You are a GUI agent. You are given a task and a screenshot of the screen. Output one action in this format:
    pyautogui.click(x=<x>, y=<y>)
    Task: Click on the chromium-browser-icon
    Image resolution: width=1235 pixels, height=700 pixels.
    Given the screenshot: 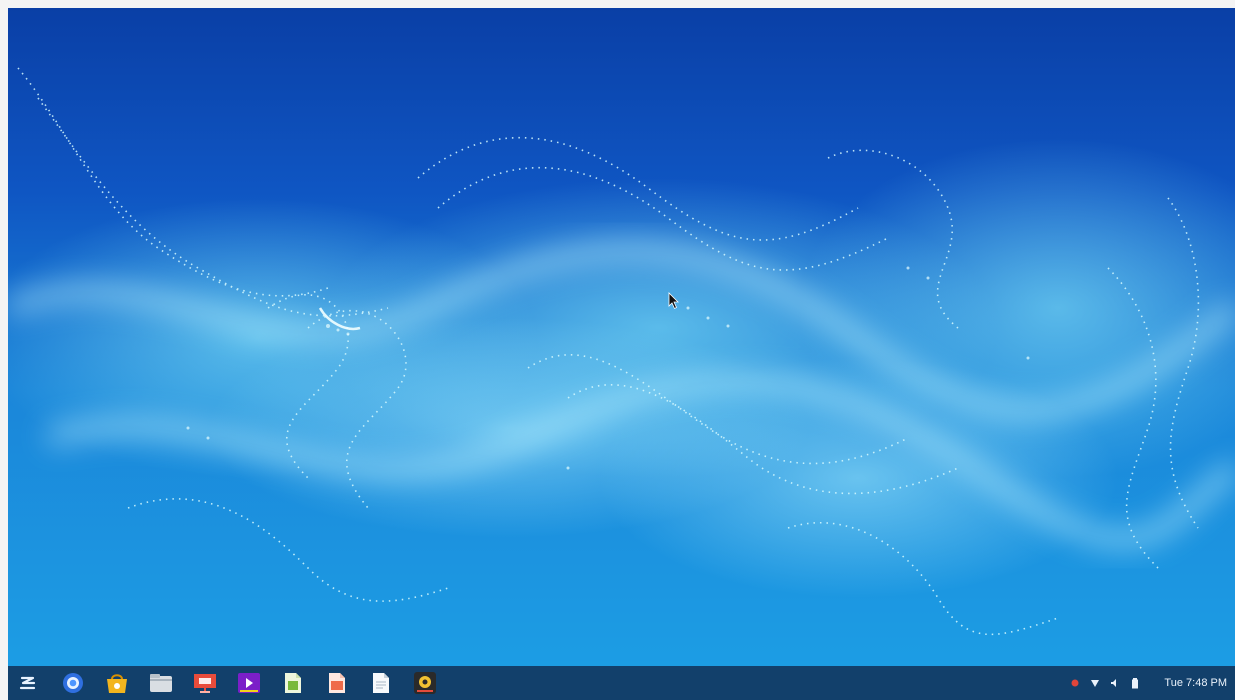 What is the action you would take?
    pyautogui.click(x=73, y=683)
    